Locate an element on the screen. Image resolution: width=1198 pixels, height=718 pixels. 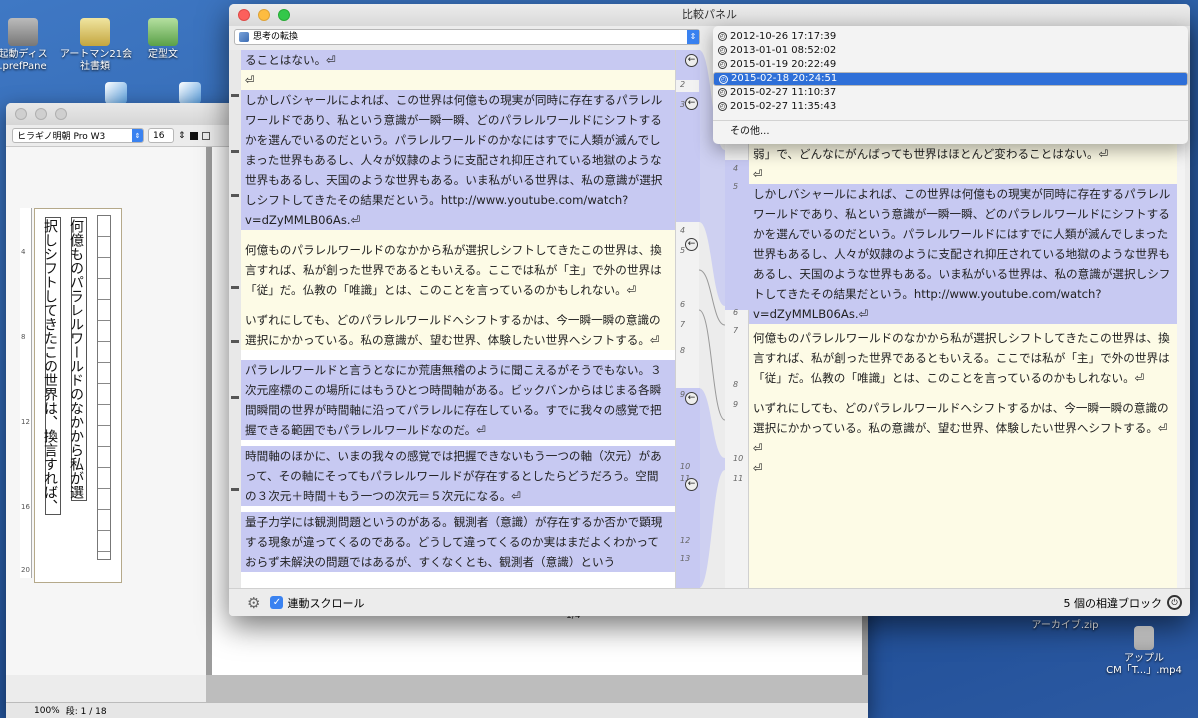
history-item-label: 2015-02-27 11:35:43 is located at coordinates (783, 106).